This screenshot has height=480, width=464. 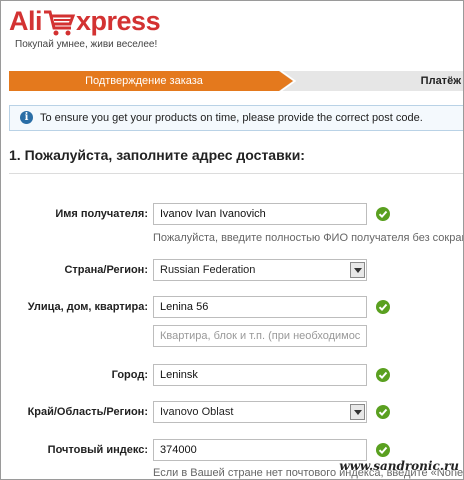 I want to click on step-payment: Платёж, so click(x=382, y=81).